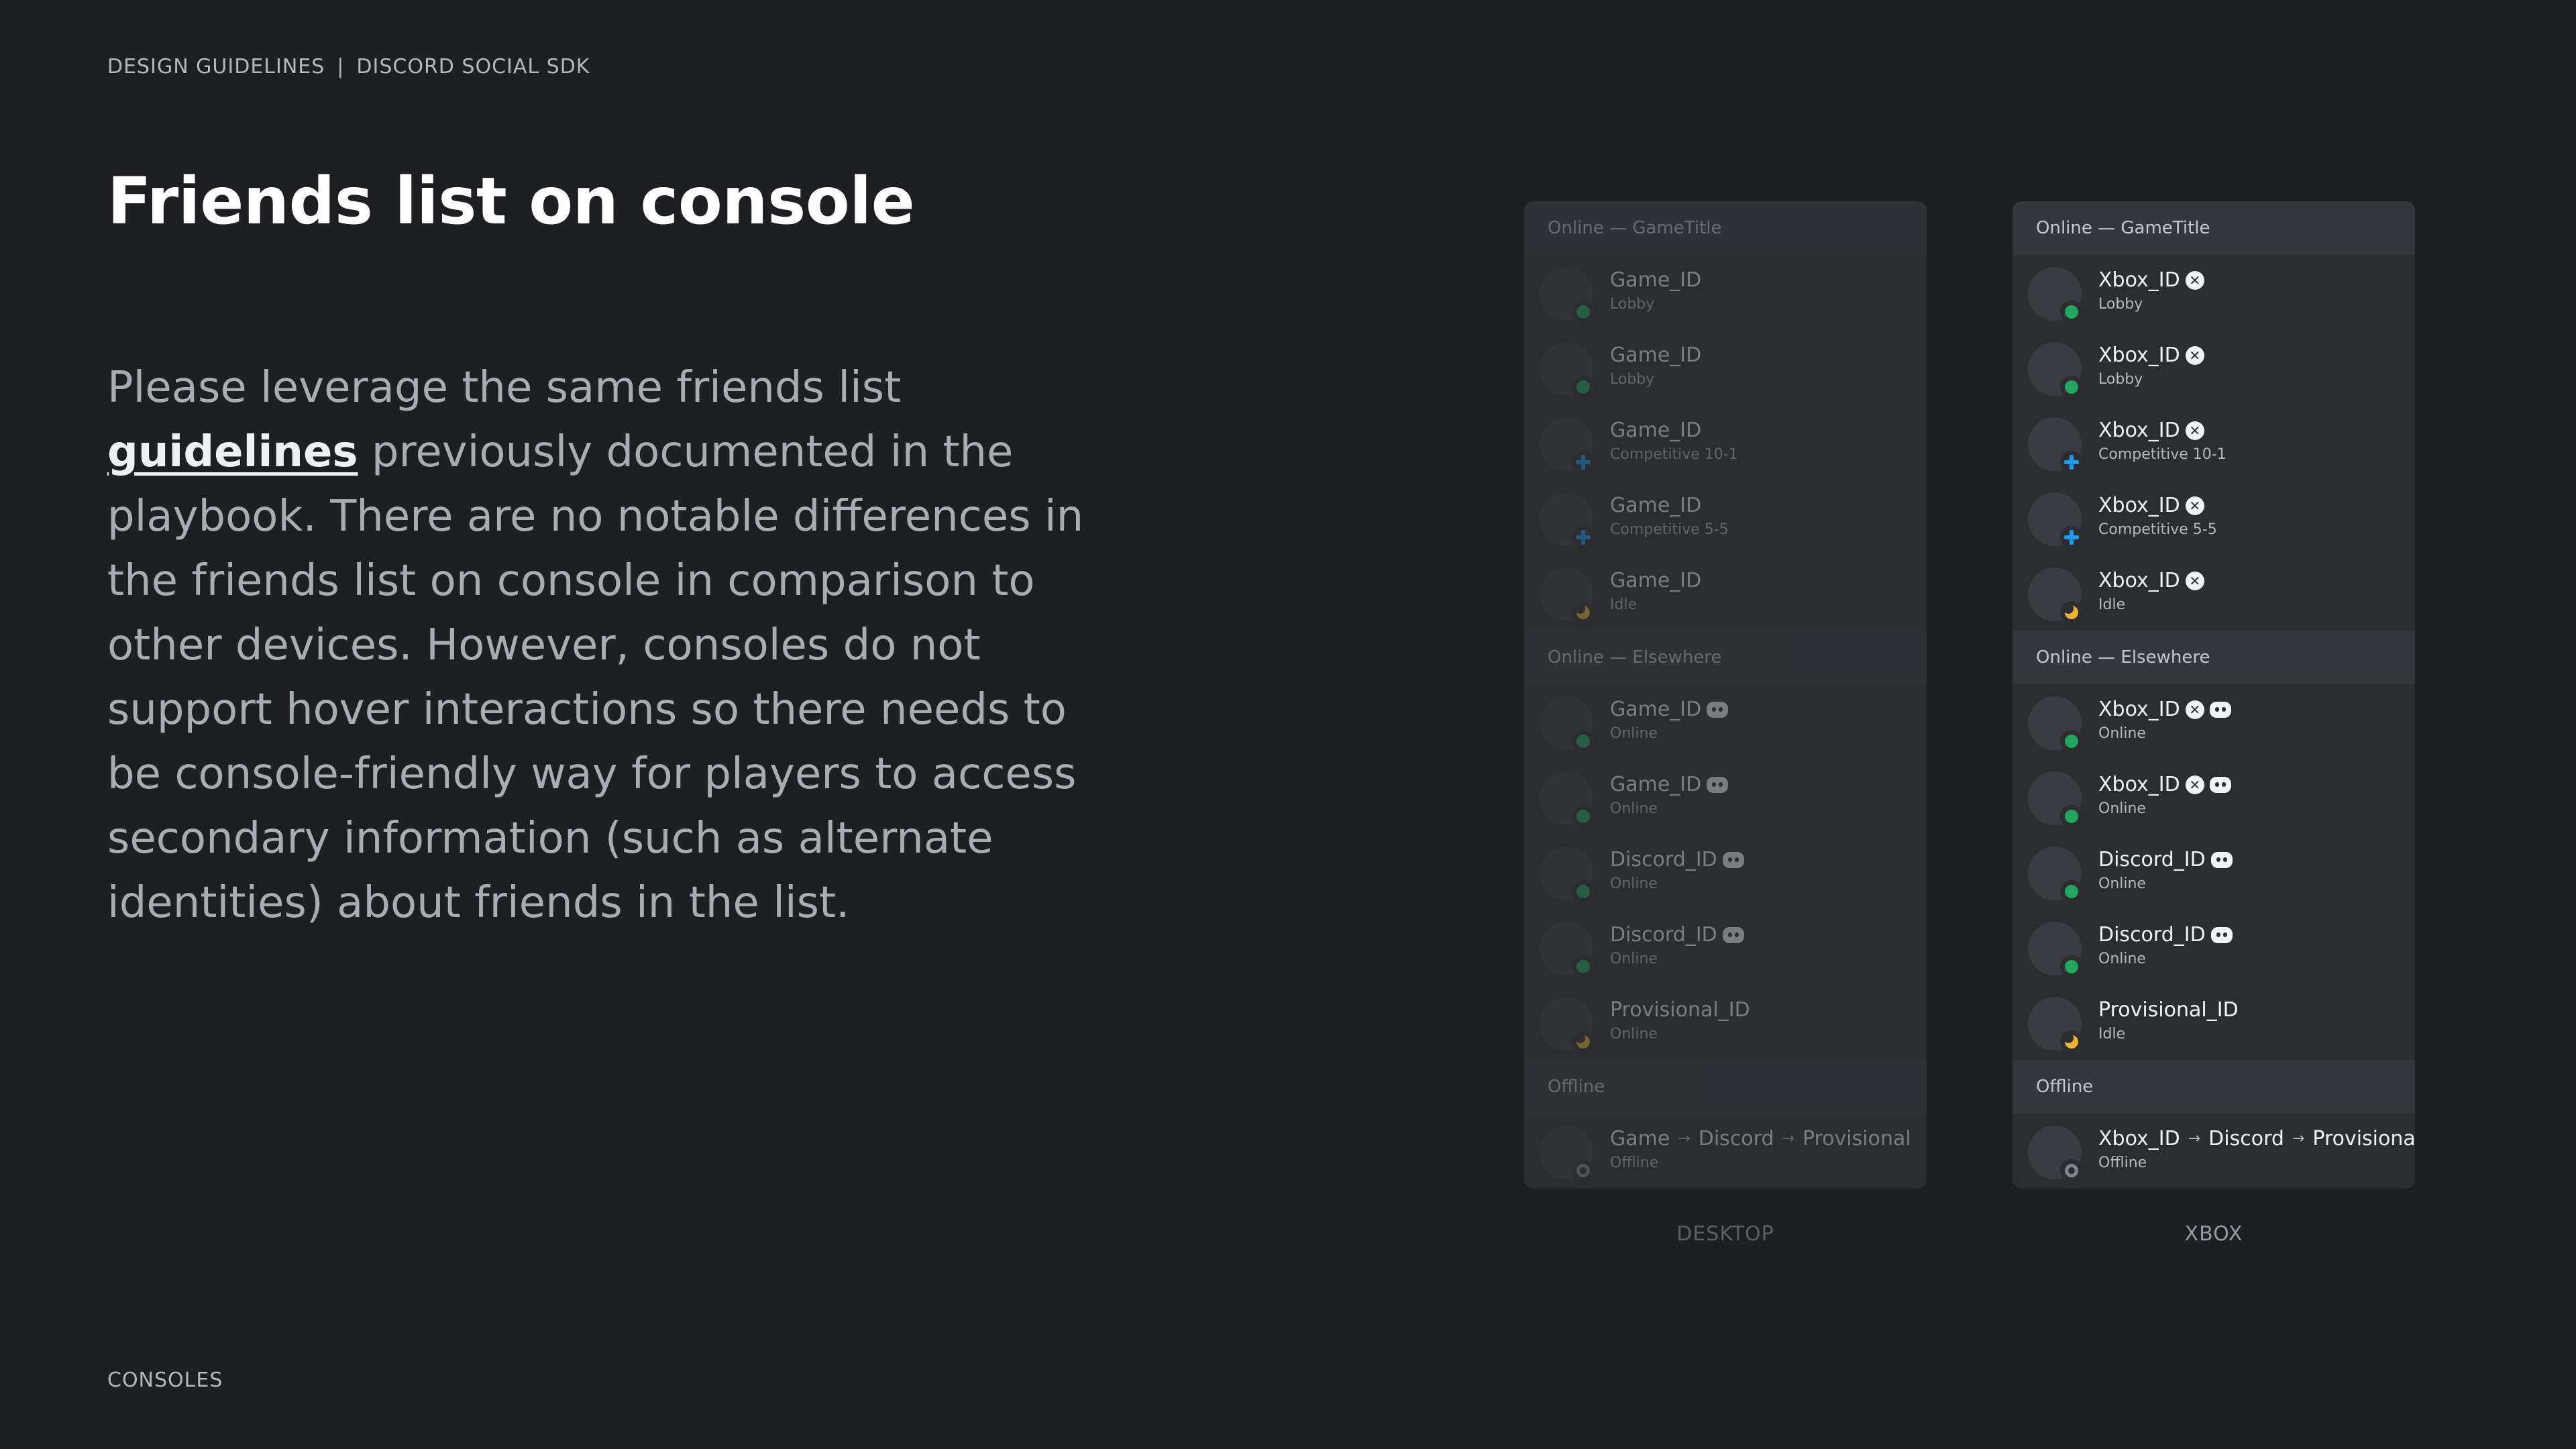  I want to click on friend-text: Provisional_ID Online, so click(1680, 1020).